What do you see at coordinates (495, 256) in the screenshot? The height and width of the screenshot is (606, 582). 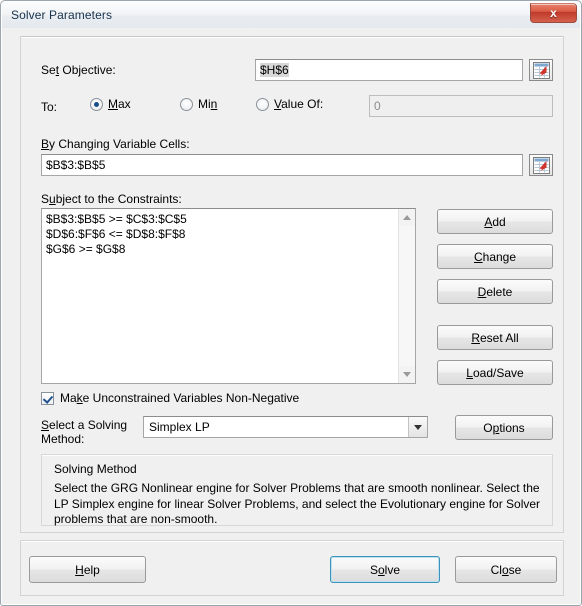 I see `change-constraint-button: Change` at bounding box center [495, 256].